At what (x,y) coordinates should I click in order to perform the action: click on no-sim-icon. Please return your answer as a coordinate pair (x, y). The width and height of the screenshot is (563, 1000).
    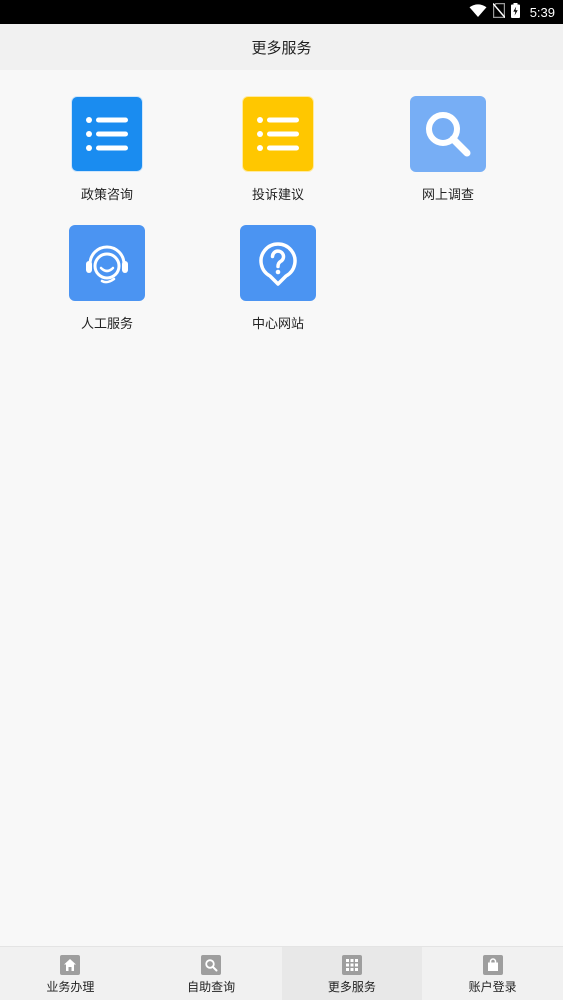
    Looking at the image, I should click on (499, 12).